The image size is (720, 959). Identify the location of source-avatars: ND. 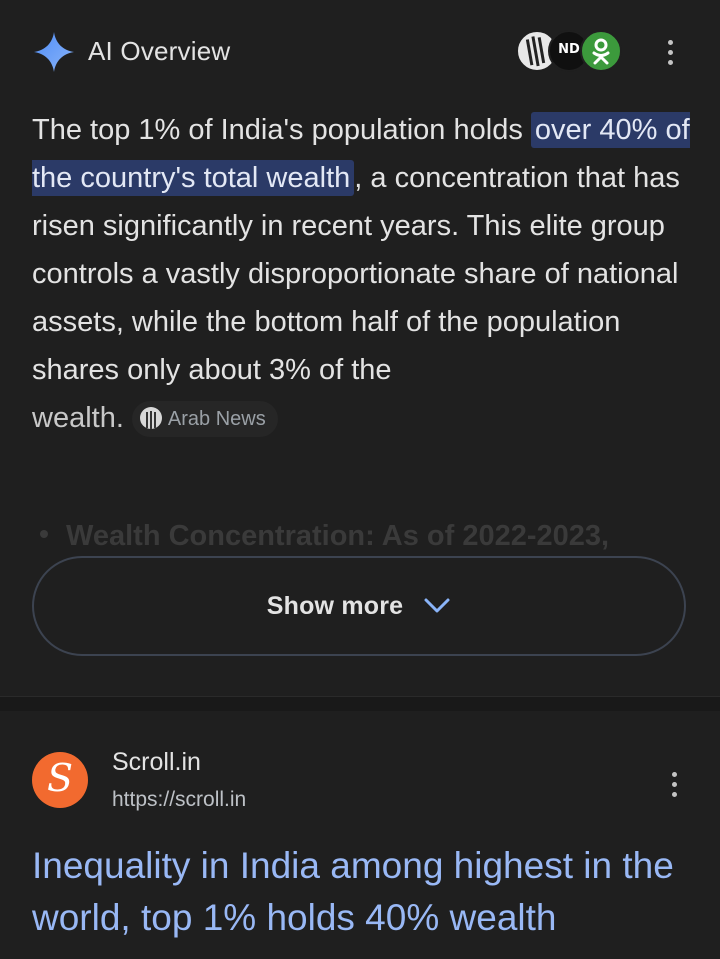
(569, 51).